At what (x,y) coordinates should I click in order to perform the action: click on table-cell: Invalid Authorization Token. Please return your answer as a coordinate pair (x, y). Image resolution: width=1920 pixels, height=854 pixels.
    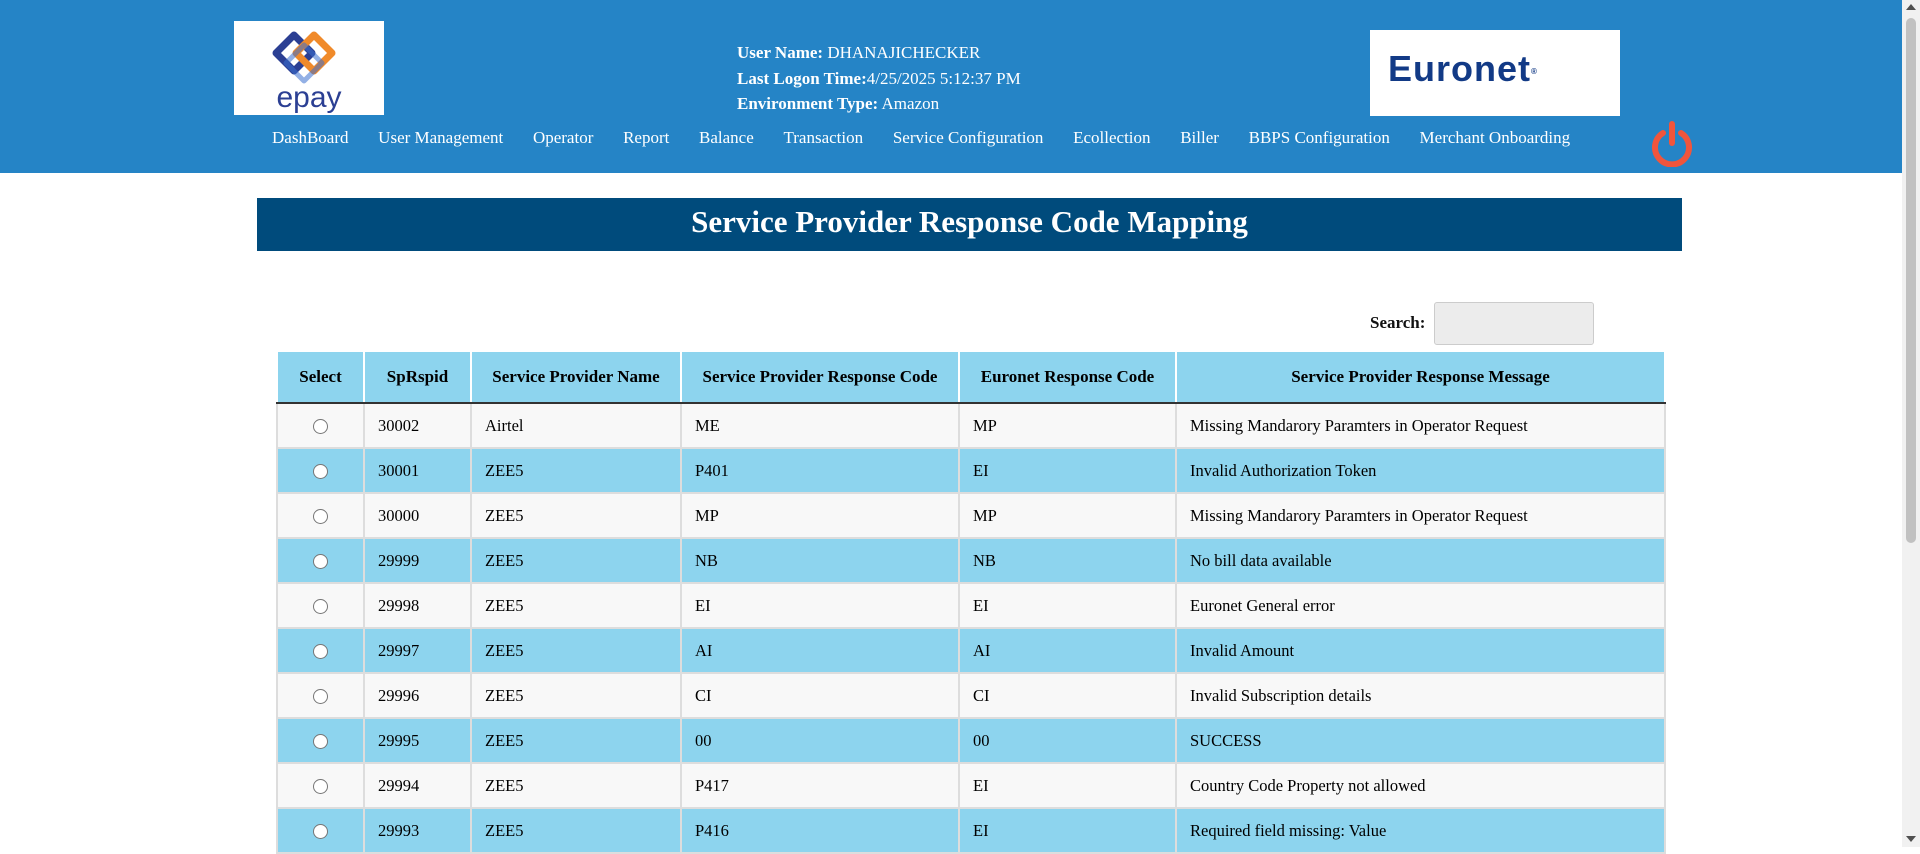
    Looking at the image, I should click on (1420, 470).